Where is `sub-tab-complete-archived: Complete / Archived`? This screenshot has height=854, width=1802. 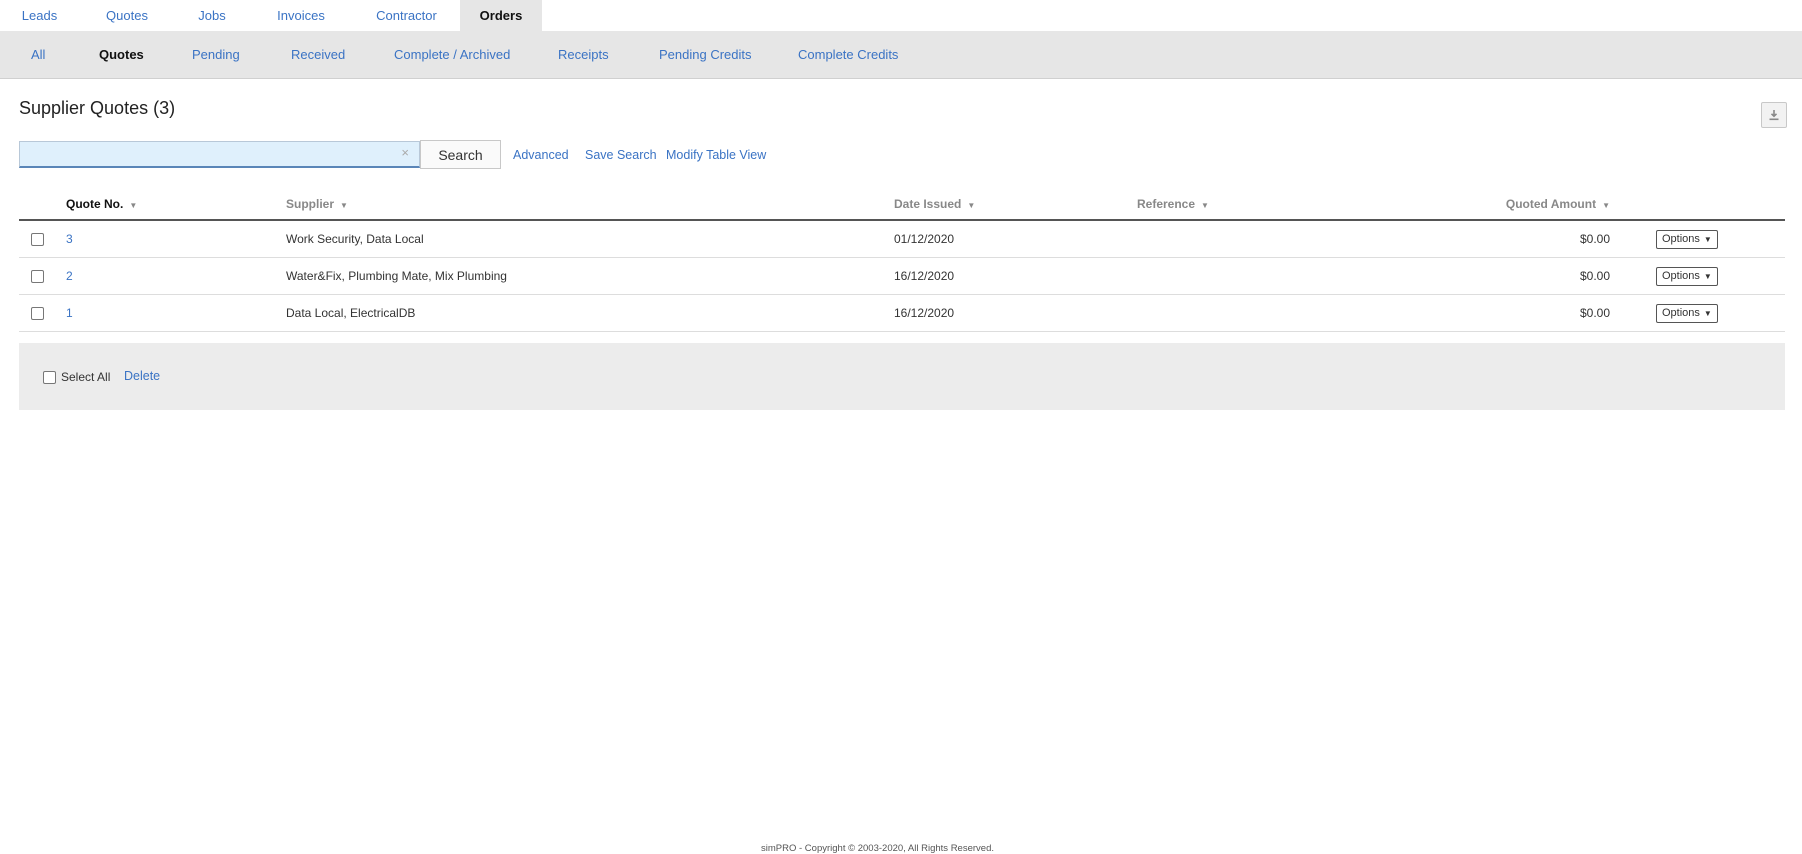 sub-tab-complete-archived: Complete / Archived is located at coordinates (452, 54).